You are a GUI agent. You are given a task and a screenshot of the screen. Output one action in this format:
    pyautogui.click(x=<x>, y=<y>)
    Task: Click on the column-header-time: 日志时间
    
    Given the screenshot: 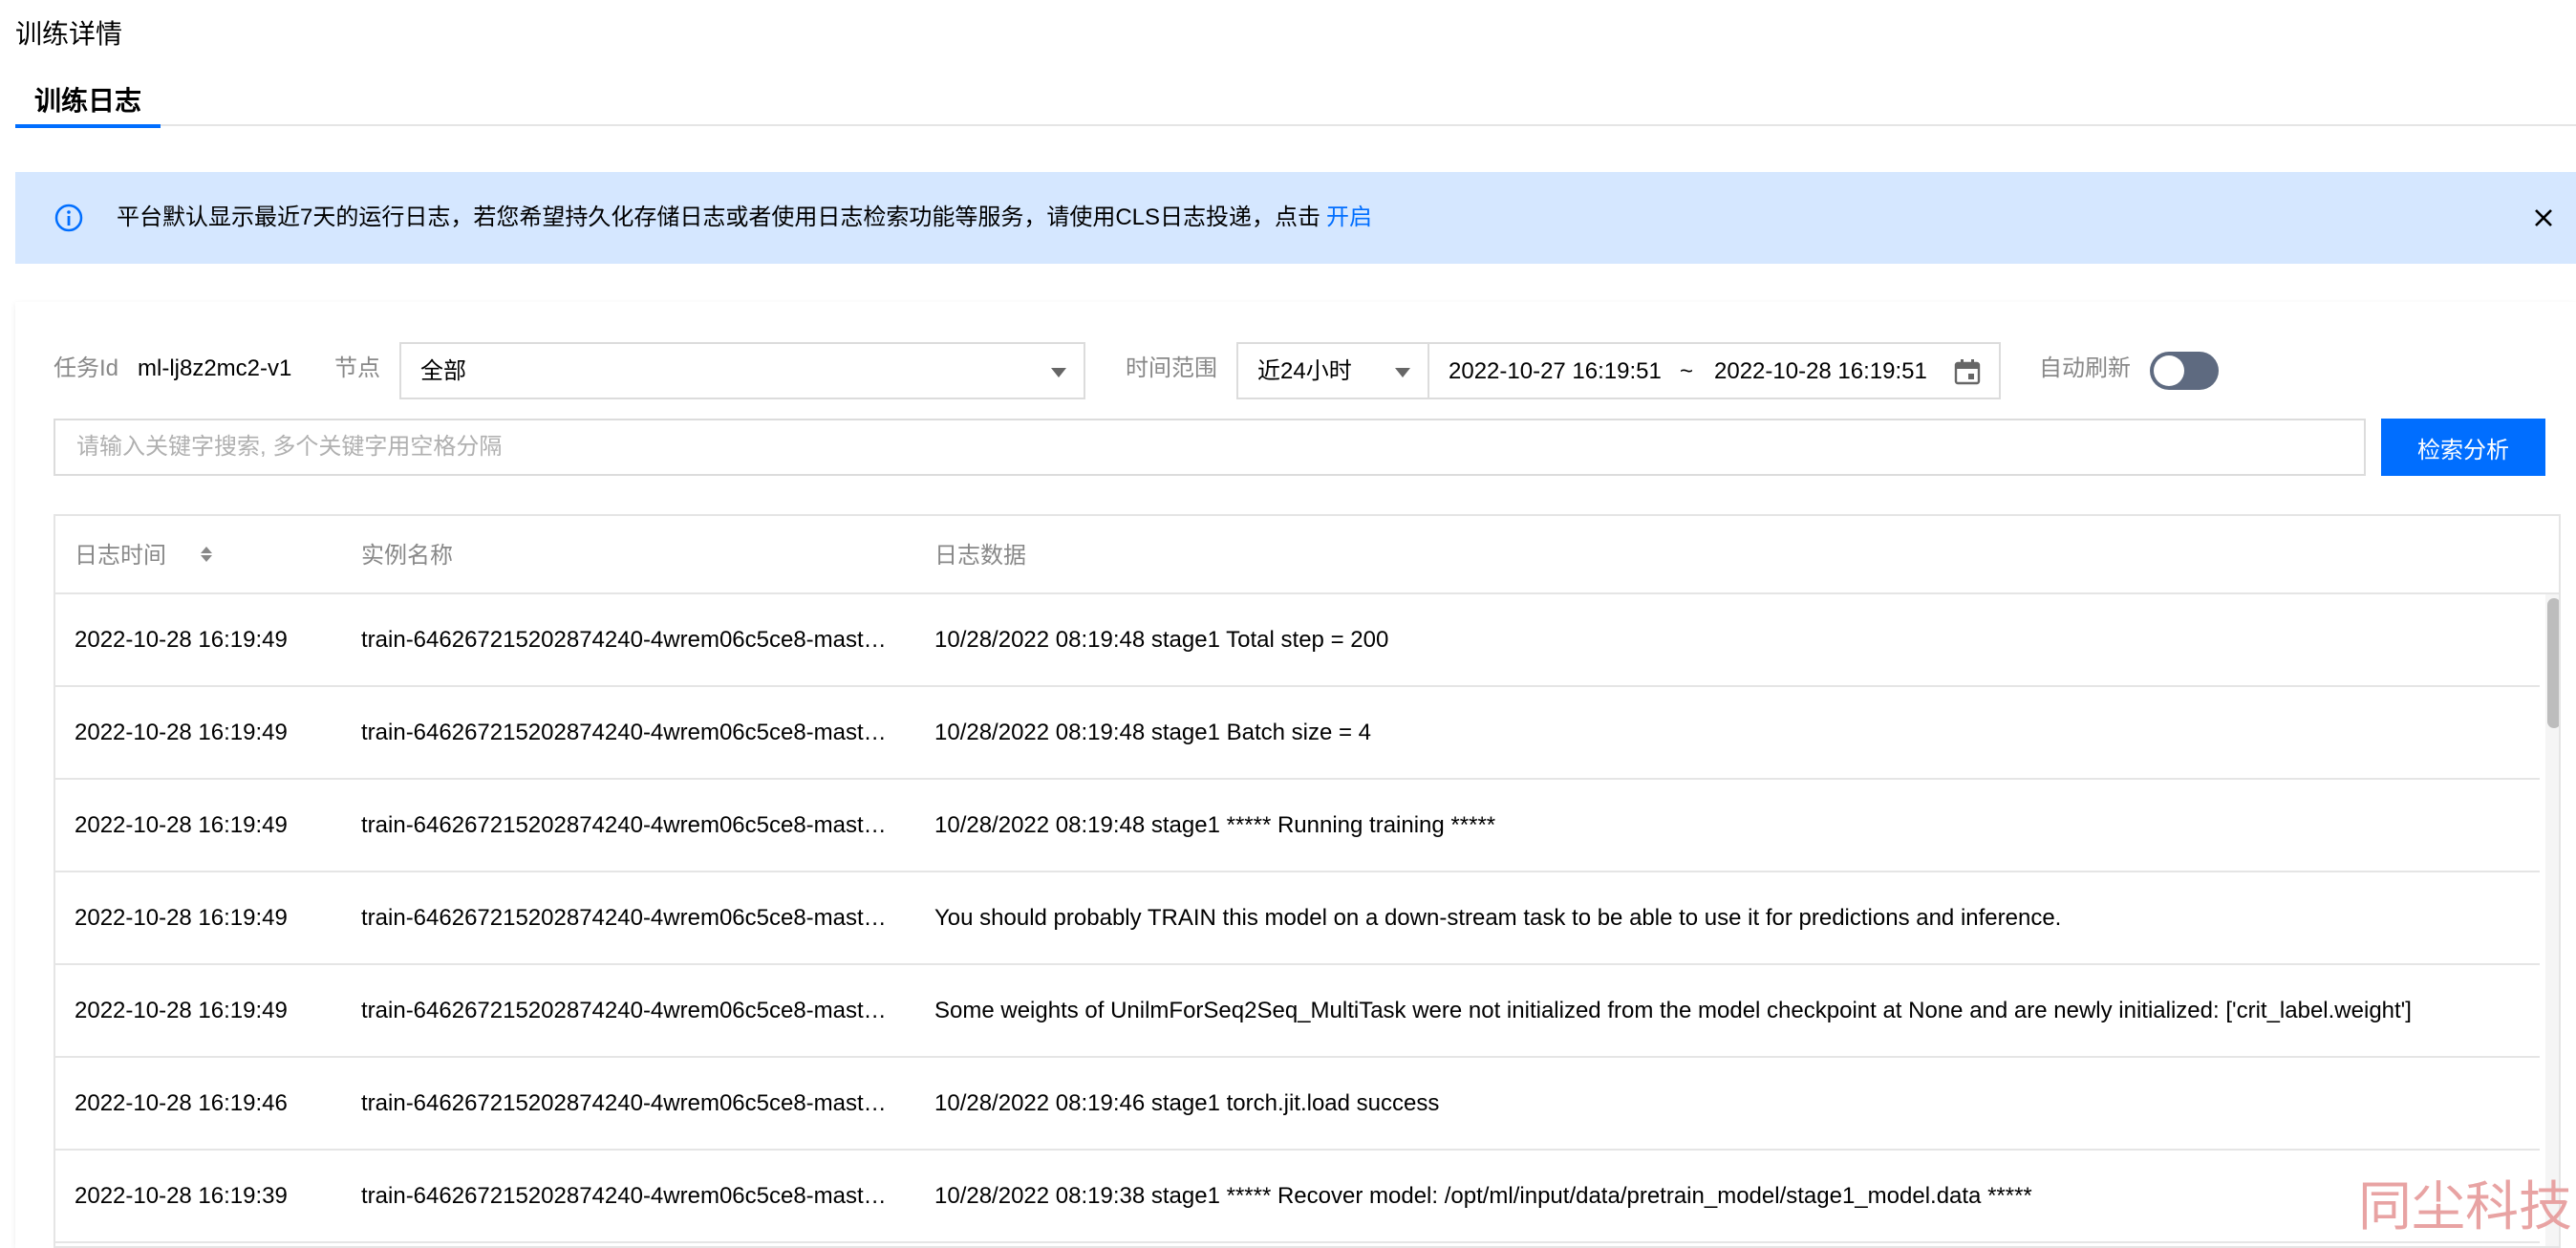 What is the action you would take?
    pyautogui.click(x=143, y=556)
    